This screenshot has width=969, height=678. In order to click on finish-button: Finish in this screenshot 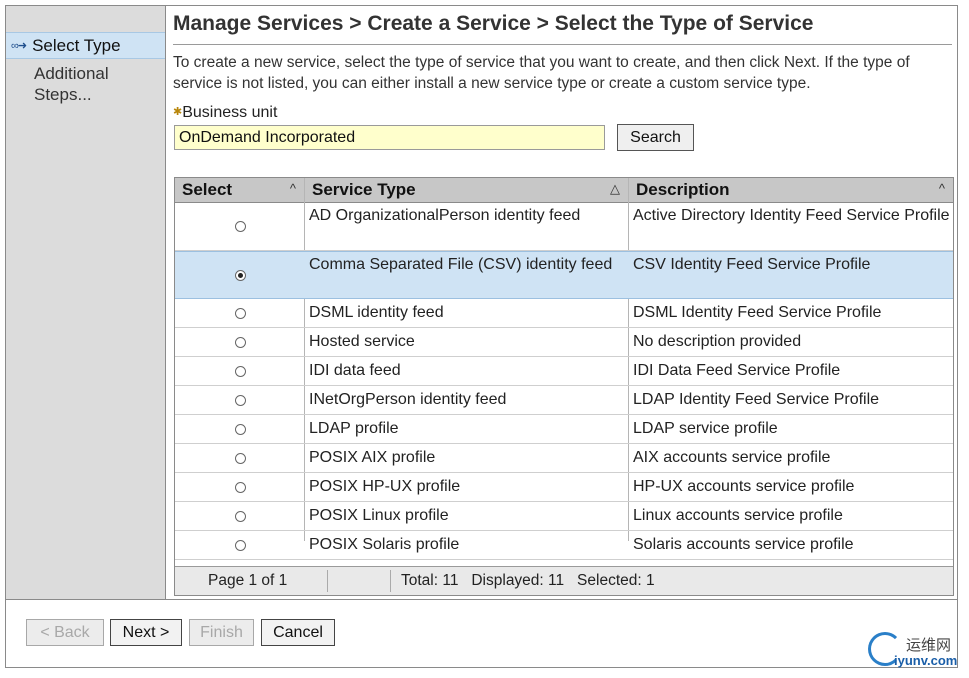, I will do `click(221, 632)`.